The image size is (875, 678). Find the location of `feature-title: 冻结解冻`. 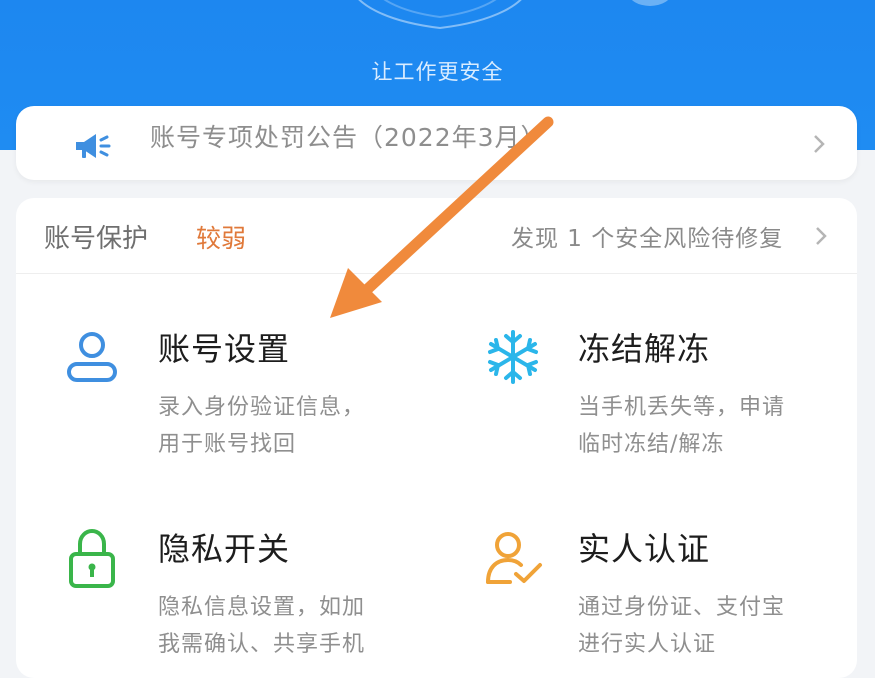

feature-title: 冻结解冻 is located at coordinates (644, 349).